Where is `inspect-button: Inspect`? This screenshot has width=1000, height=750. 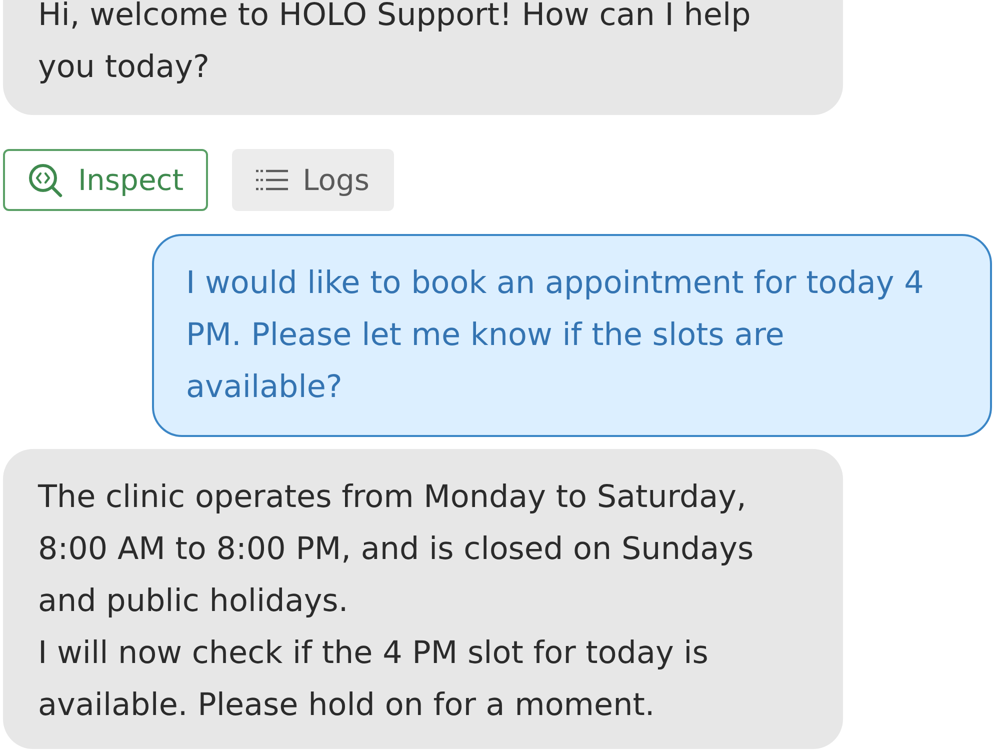
inspect-button: Inspect is located at coordinates (105, 180).